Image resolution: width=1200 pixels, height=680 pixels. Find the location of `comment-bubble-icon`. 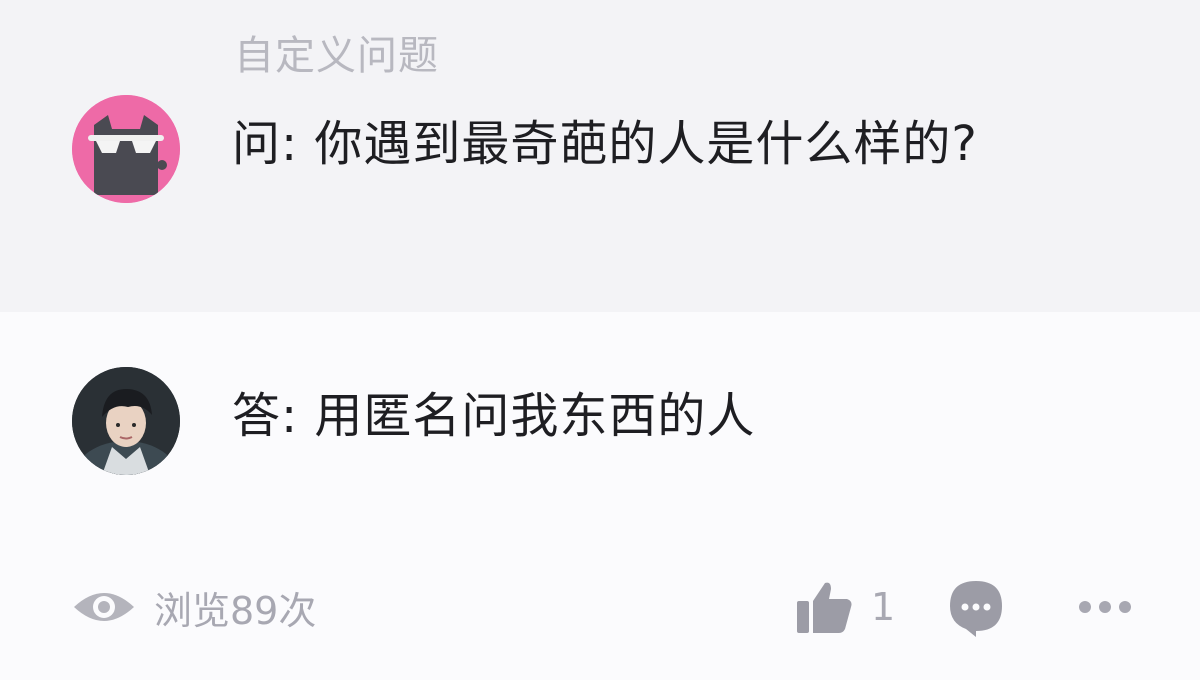

comment-bubble-icon is located at coordinates (976, 609).